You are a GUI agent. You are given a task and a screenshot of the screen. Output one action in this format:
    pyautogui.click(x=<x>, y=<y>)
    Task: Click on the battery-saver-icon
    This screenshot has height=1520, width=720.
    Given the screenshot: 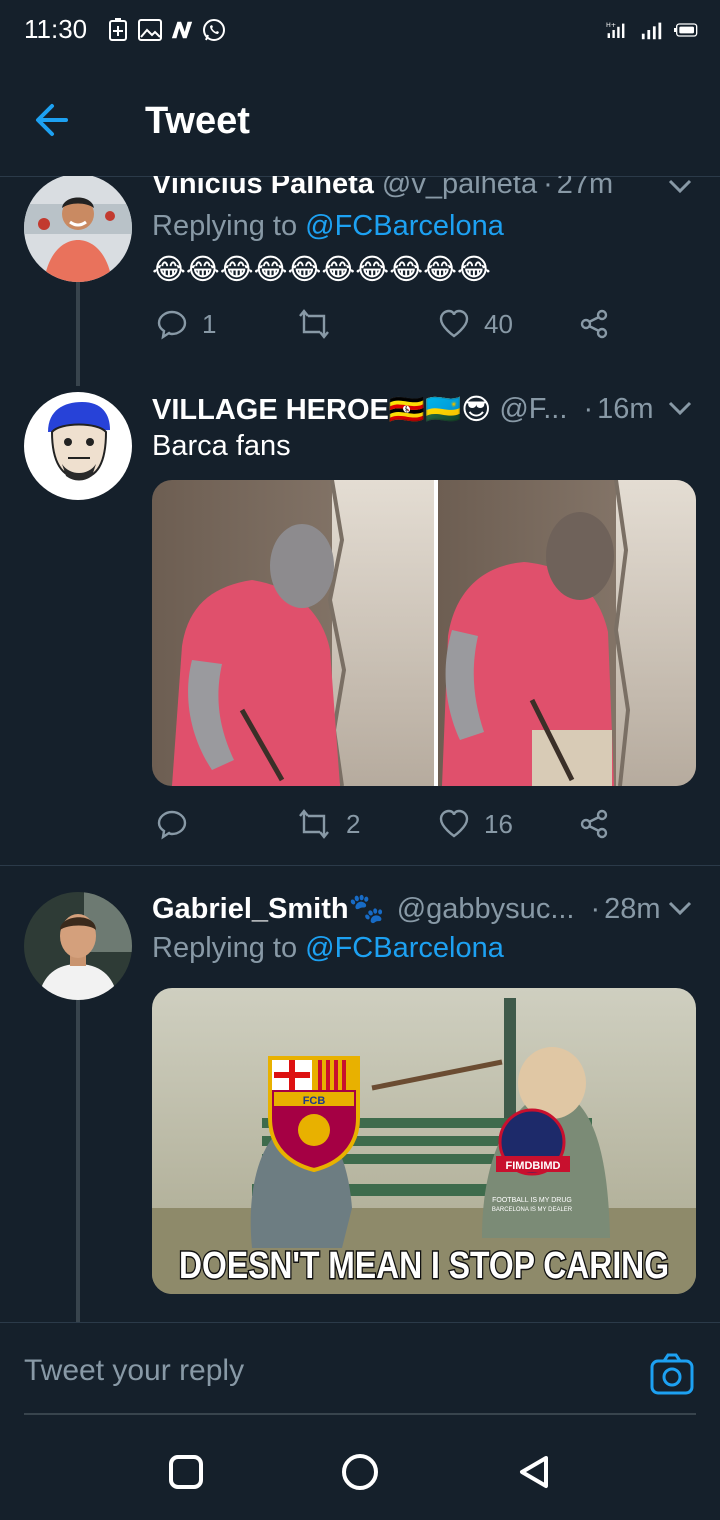 What is the action you would take?
    pyautogui.click(x=118, y=30)
    